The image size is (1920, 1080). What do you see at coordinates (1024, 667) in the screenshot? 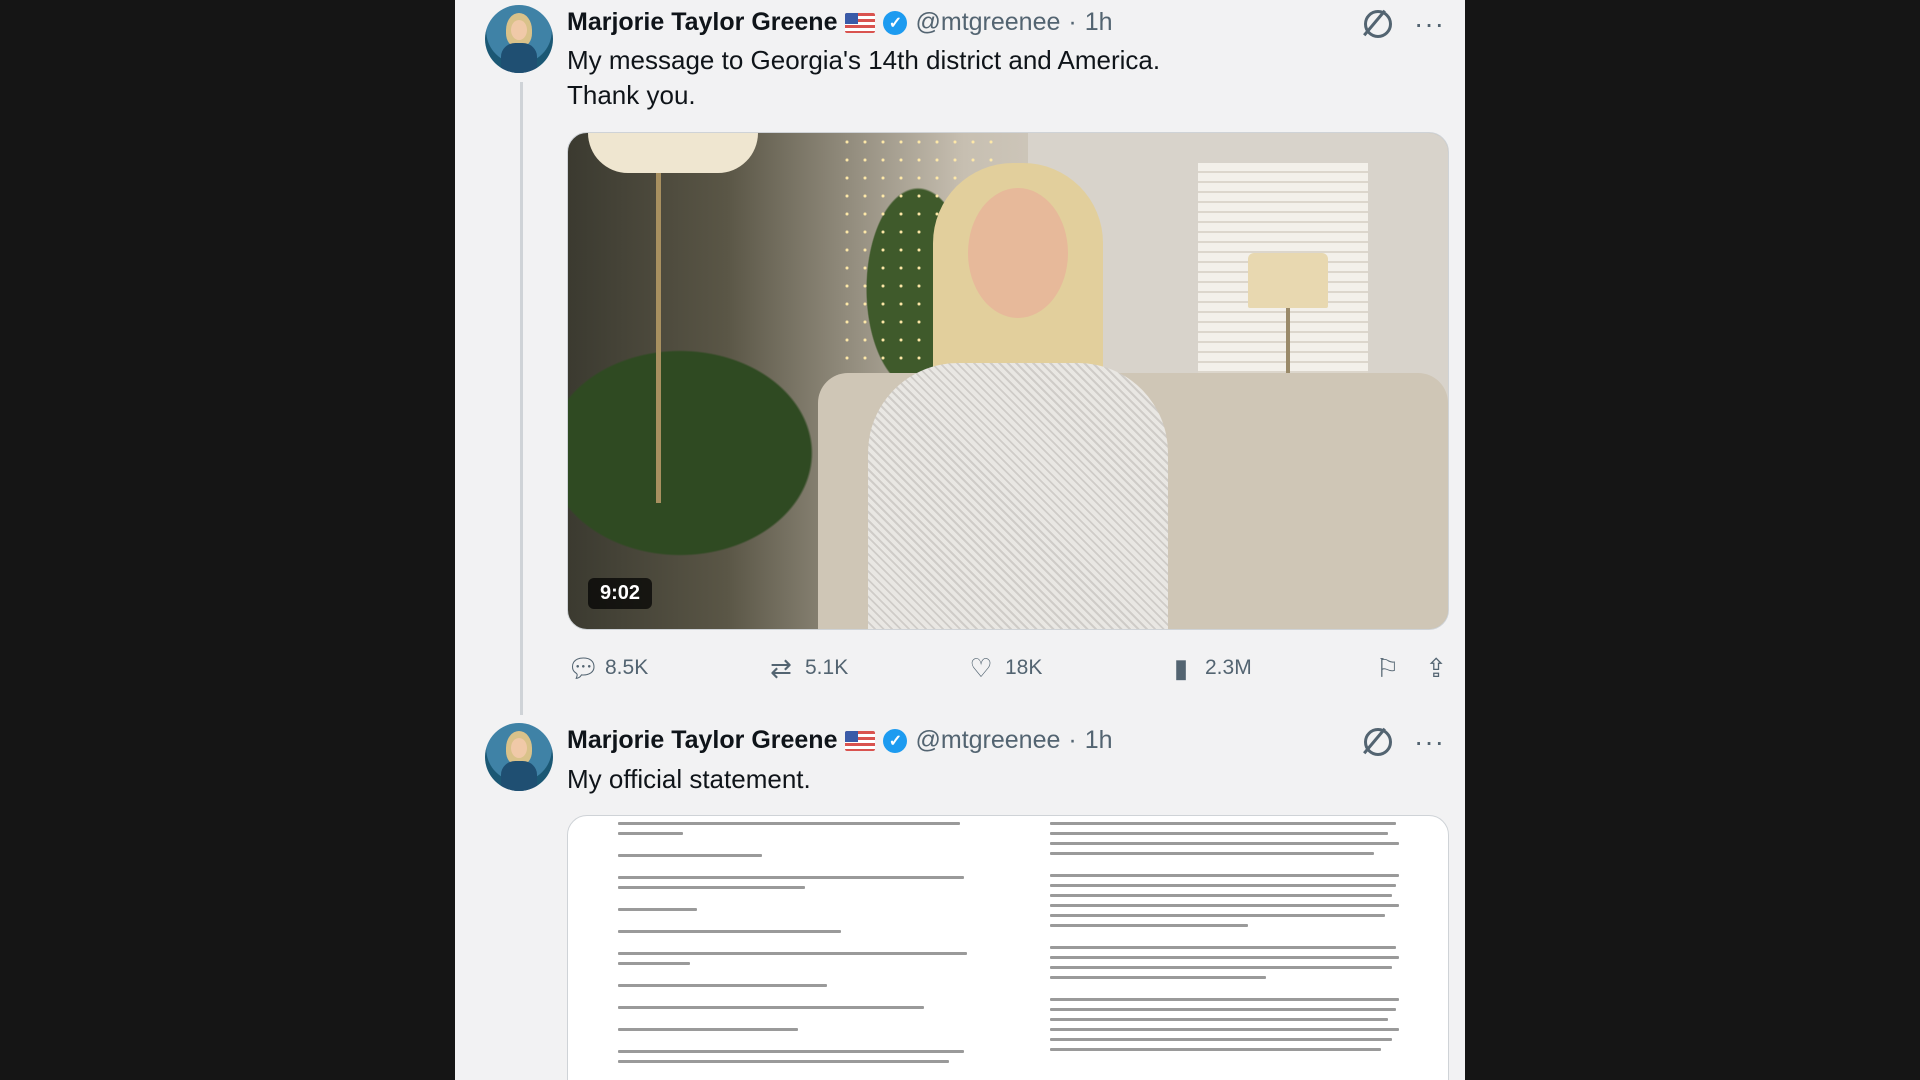
I see `like-count: 18K` at bounding box center [1024, 667].